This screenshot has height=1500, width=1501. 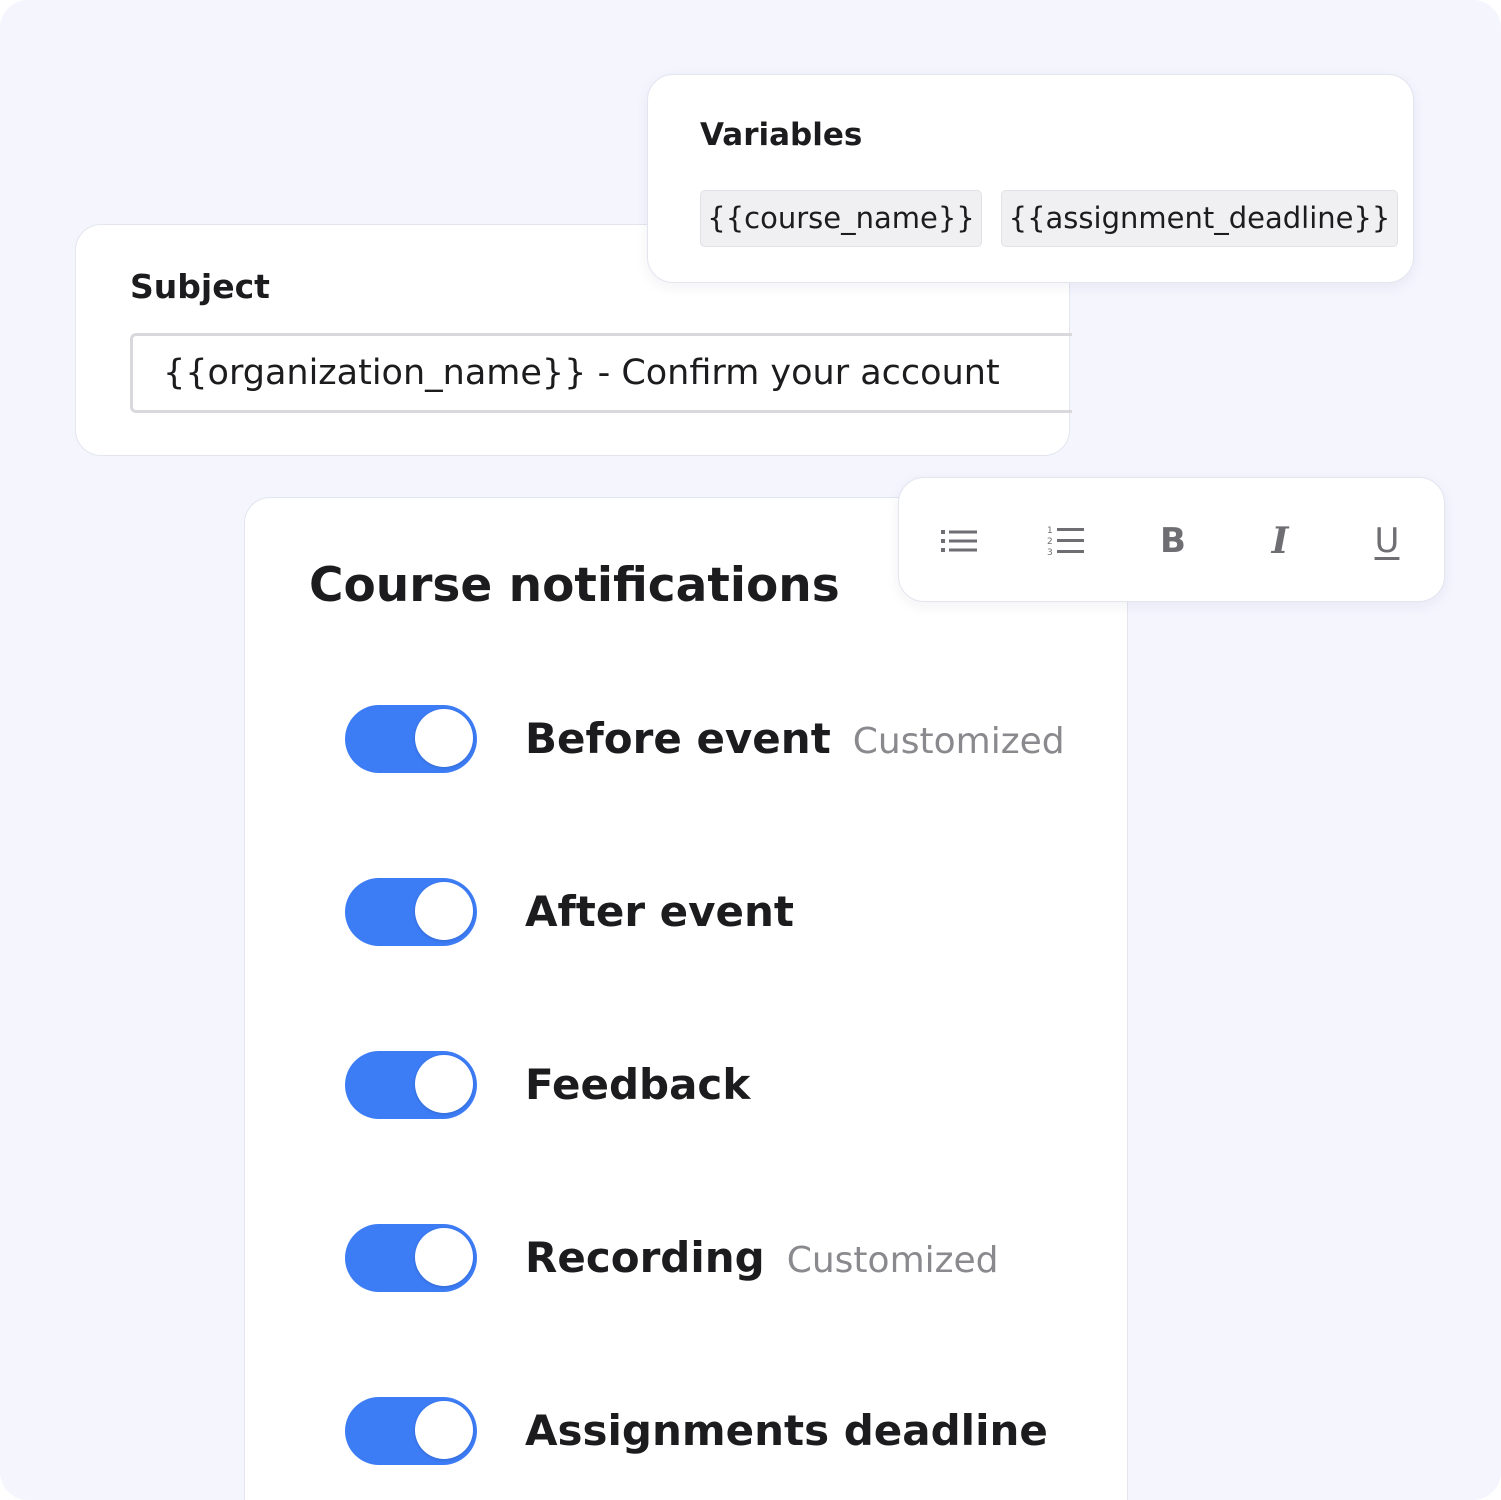 I want to click on row-label: Before event, so click(x=678, y=738).